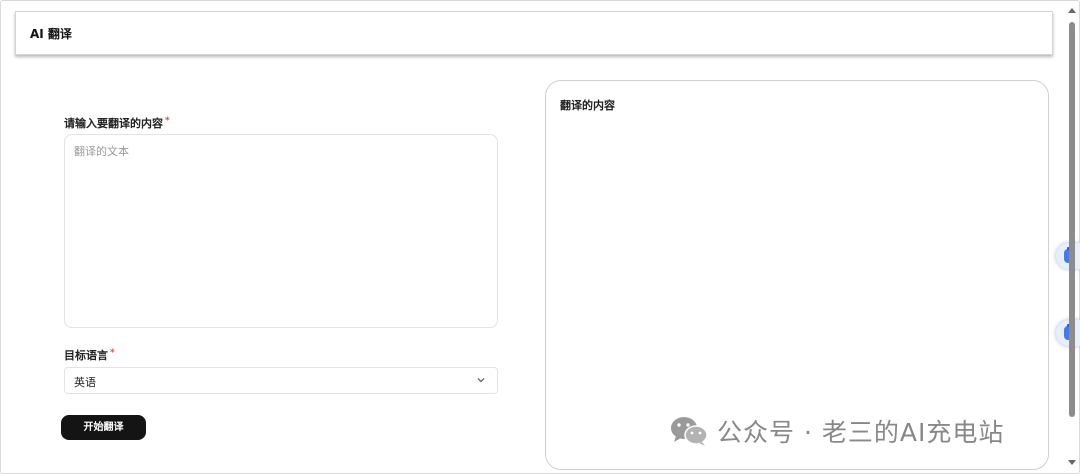 The width and height of the screenshot is (1080, 474). I want to click on target-language-label-text: 目标语言, so click(86, 355).